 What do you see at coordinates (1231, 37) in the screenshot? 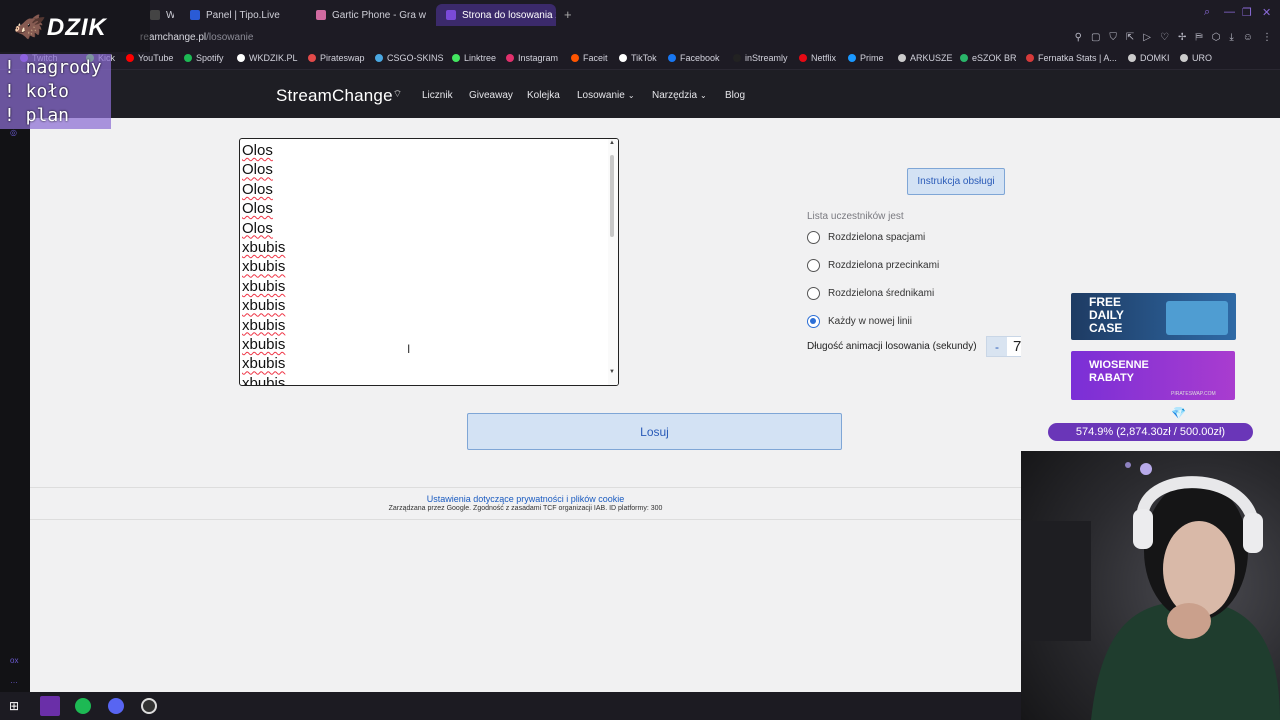
I see `download-icon: ⤓` at bounding box center [1231, 37].